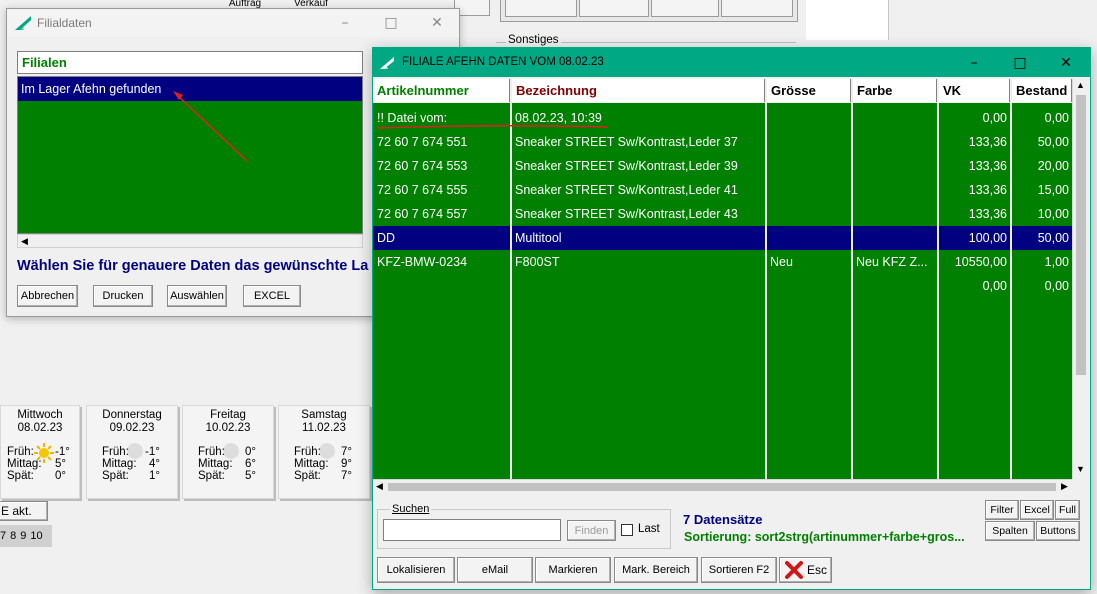 The width and height of the screenshot is (1097, 594). I want to click on sortieren-button: Sortieren F2, so click(739, 570).